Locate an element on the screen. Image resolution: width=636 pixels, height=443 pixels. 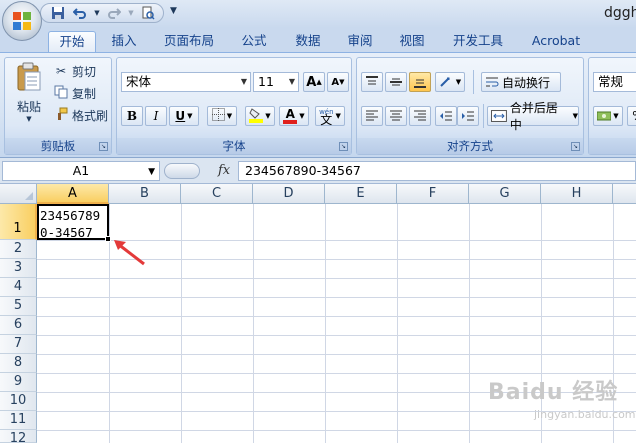
shrink-font-button: A ▼ is located at coordinates (338, 82).